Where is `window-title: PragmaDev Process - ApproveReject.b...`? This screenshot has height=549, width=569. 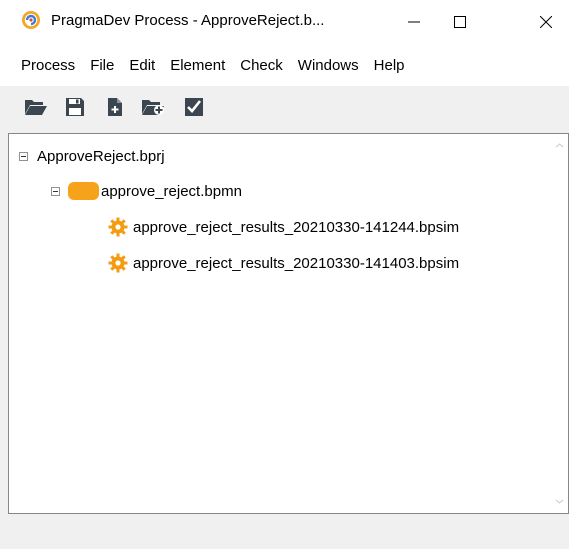
window-title: PragmaDev Process - ApproveReject.b... is located at coordinates (188, 20).